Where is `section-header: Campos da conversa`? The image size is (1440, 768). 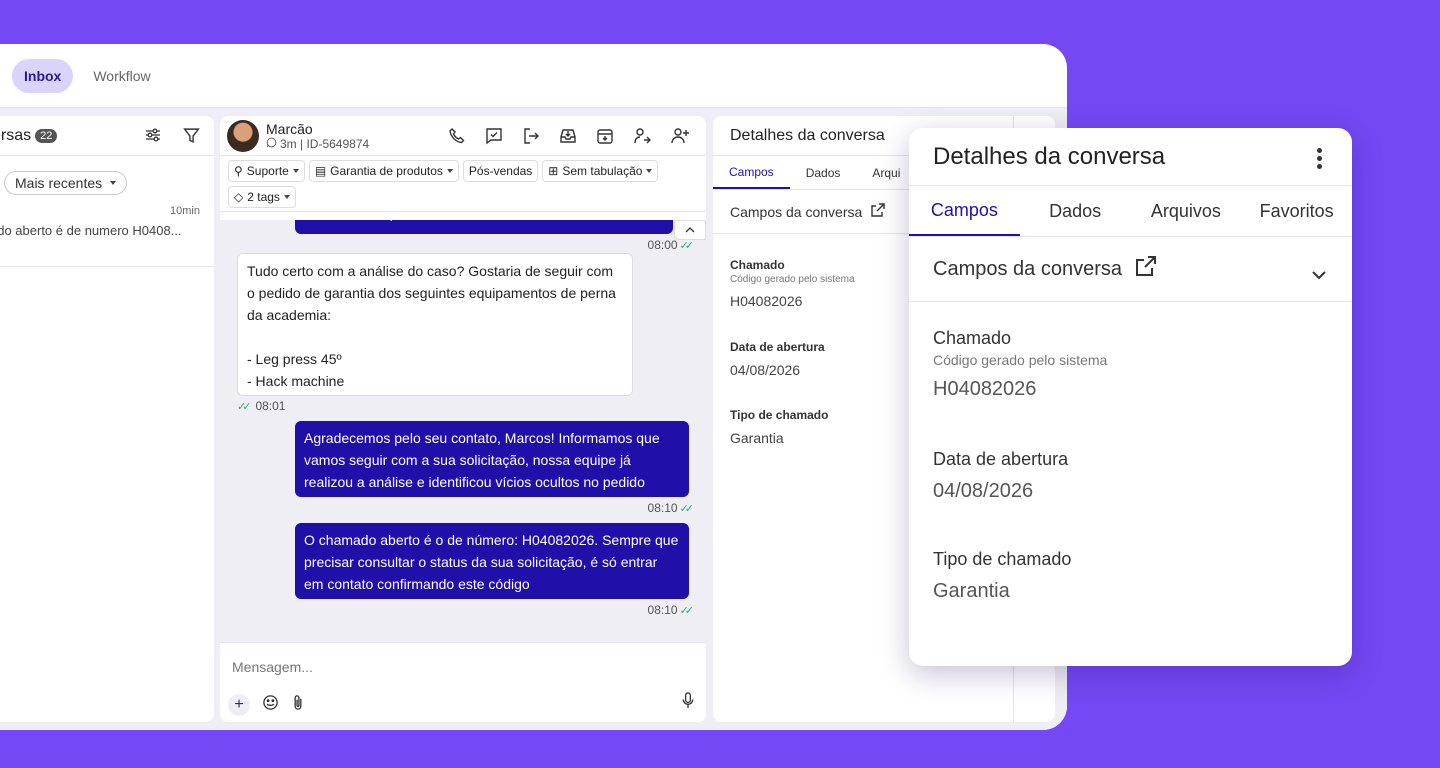
section-header: Campos da conversa is located at coordinates (1130, 269).